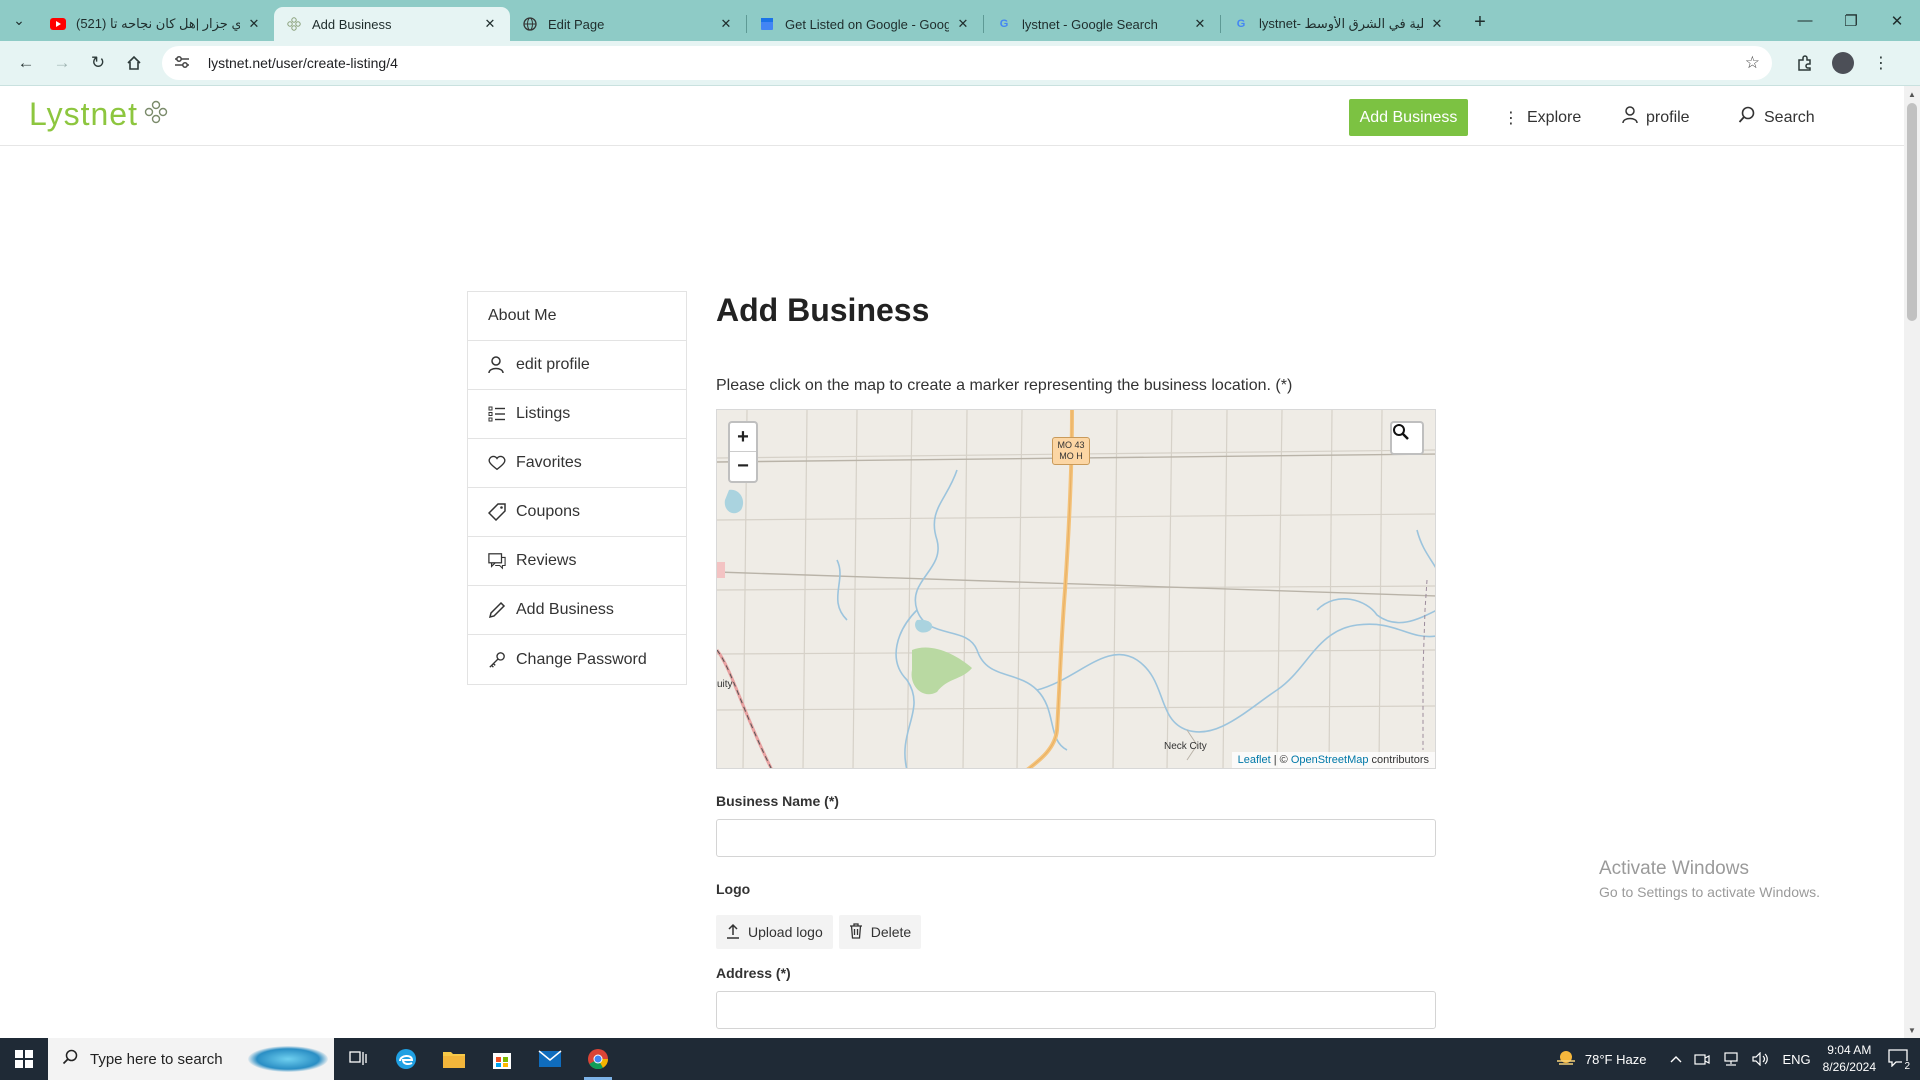  I want to click on sidebar-item-label: Change Password, so click(581, 659).